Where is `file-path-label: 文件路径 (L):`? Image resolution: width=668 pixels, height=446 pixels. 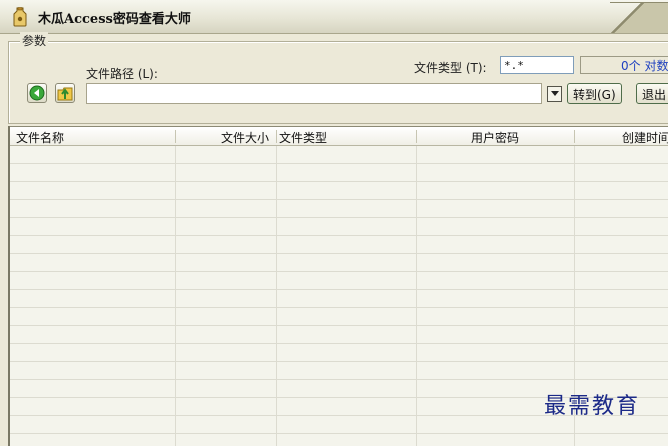
file-path-label: 文件路径 (L): is located at coordinates (122, 74).